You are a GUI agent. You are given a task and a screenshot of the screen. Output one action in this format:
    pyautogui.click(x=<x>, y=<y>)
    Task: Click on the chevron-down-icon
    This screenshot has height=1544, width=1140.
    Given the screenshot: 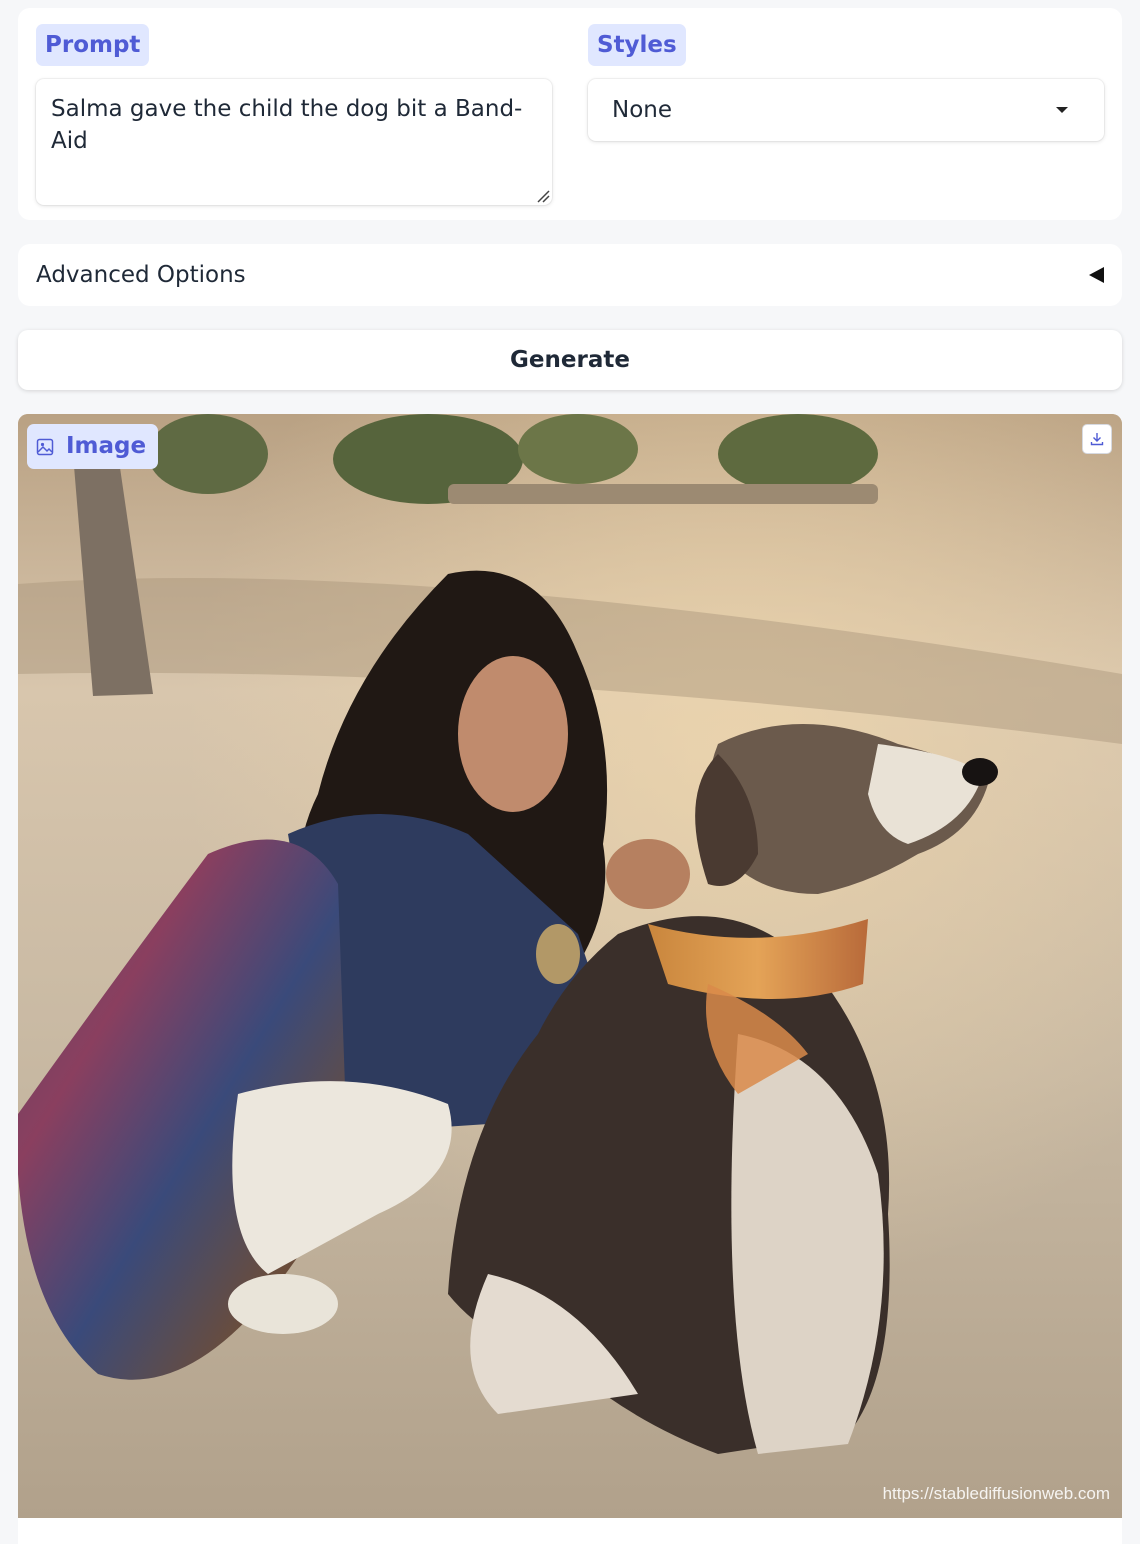 What is the action you would take?
    pyautogui.click(x=1062, y=110)
    